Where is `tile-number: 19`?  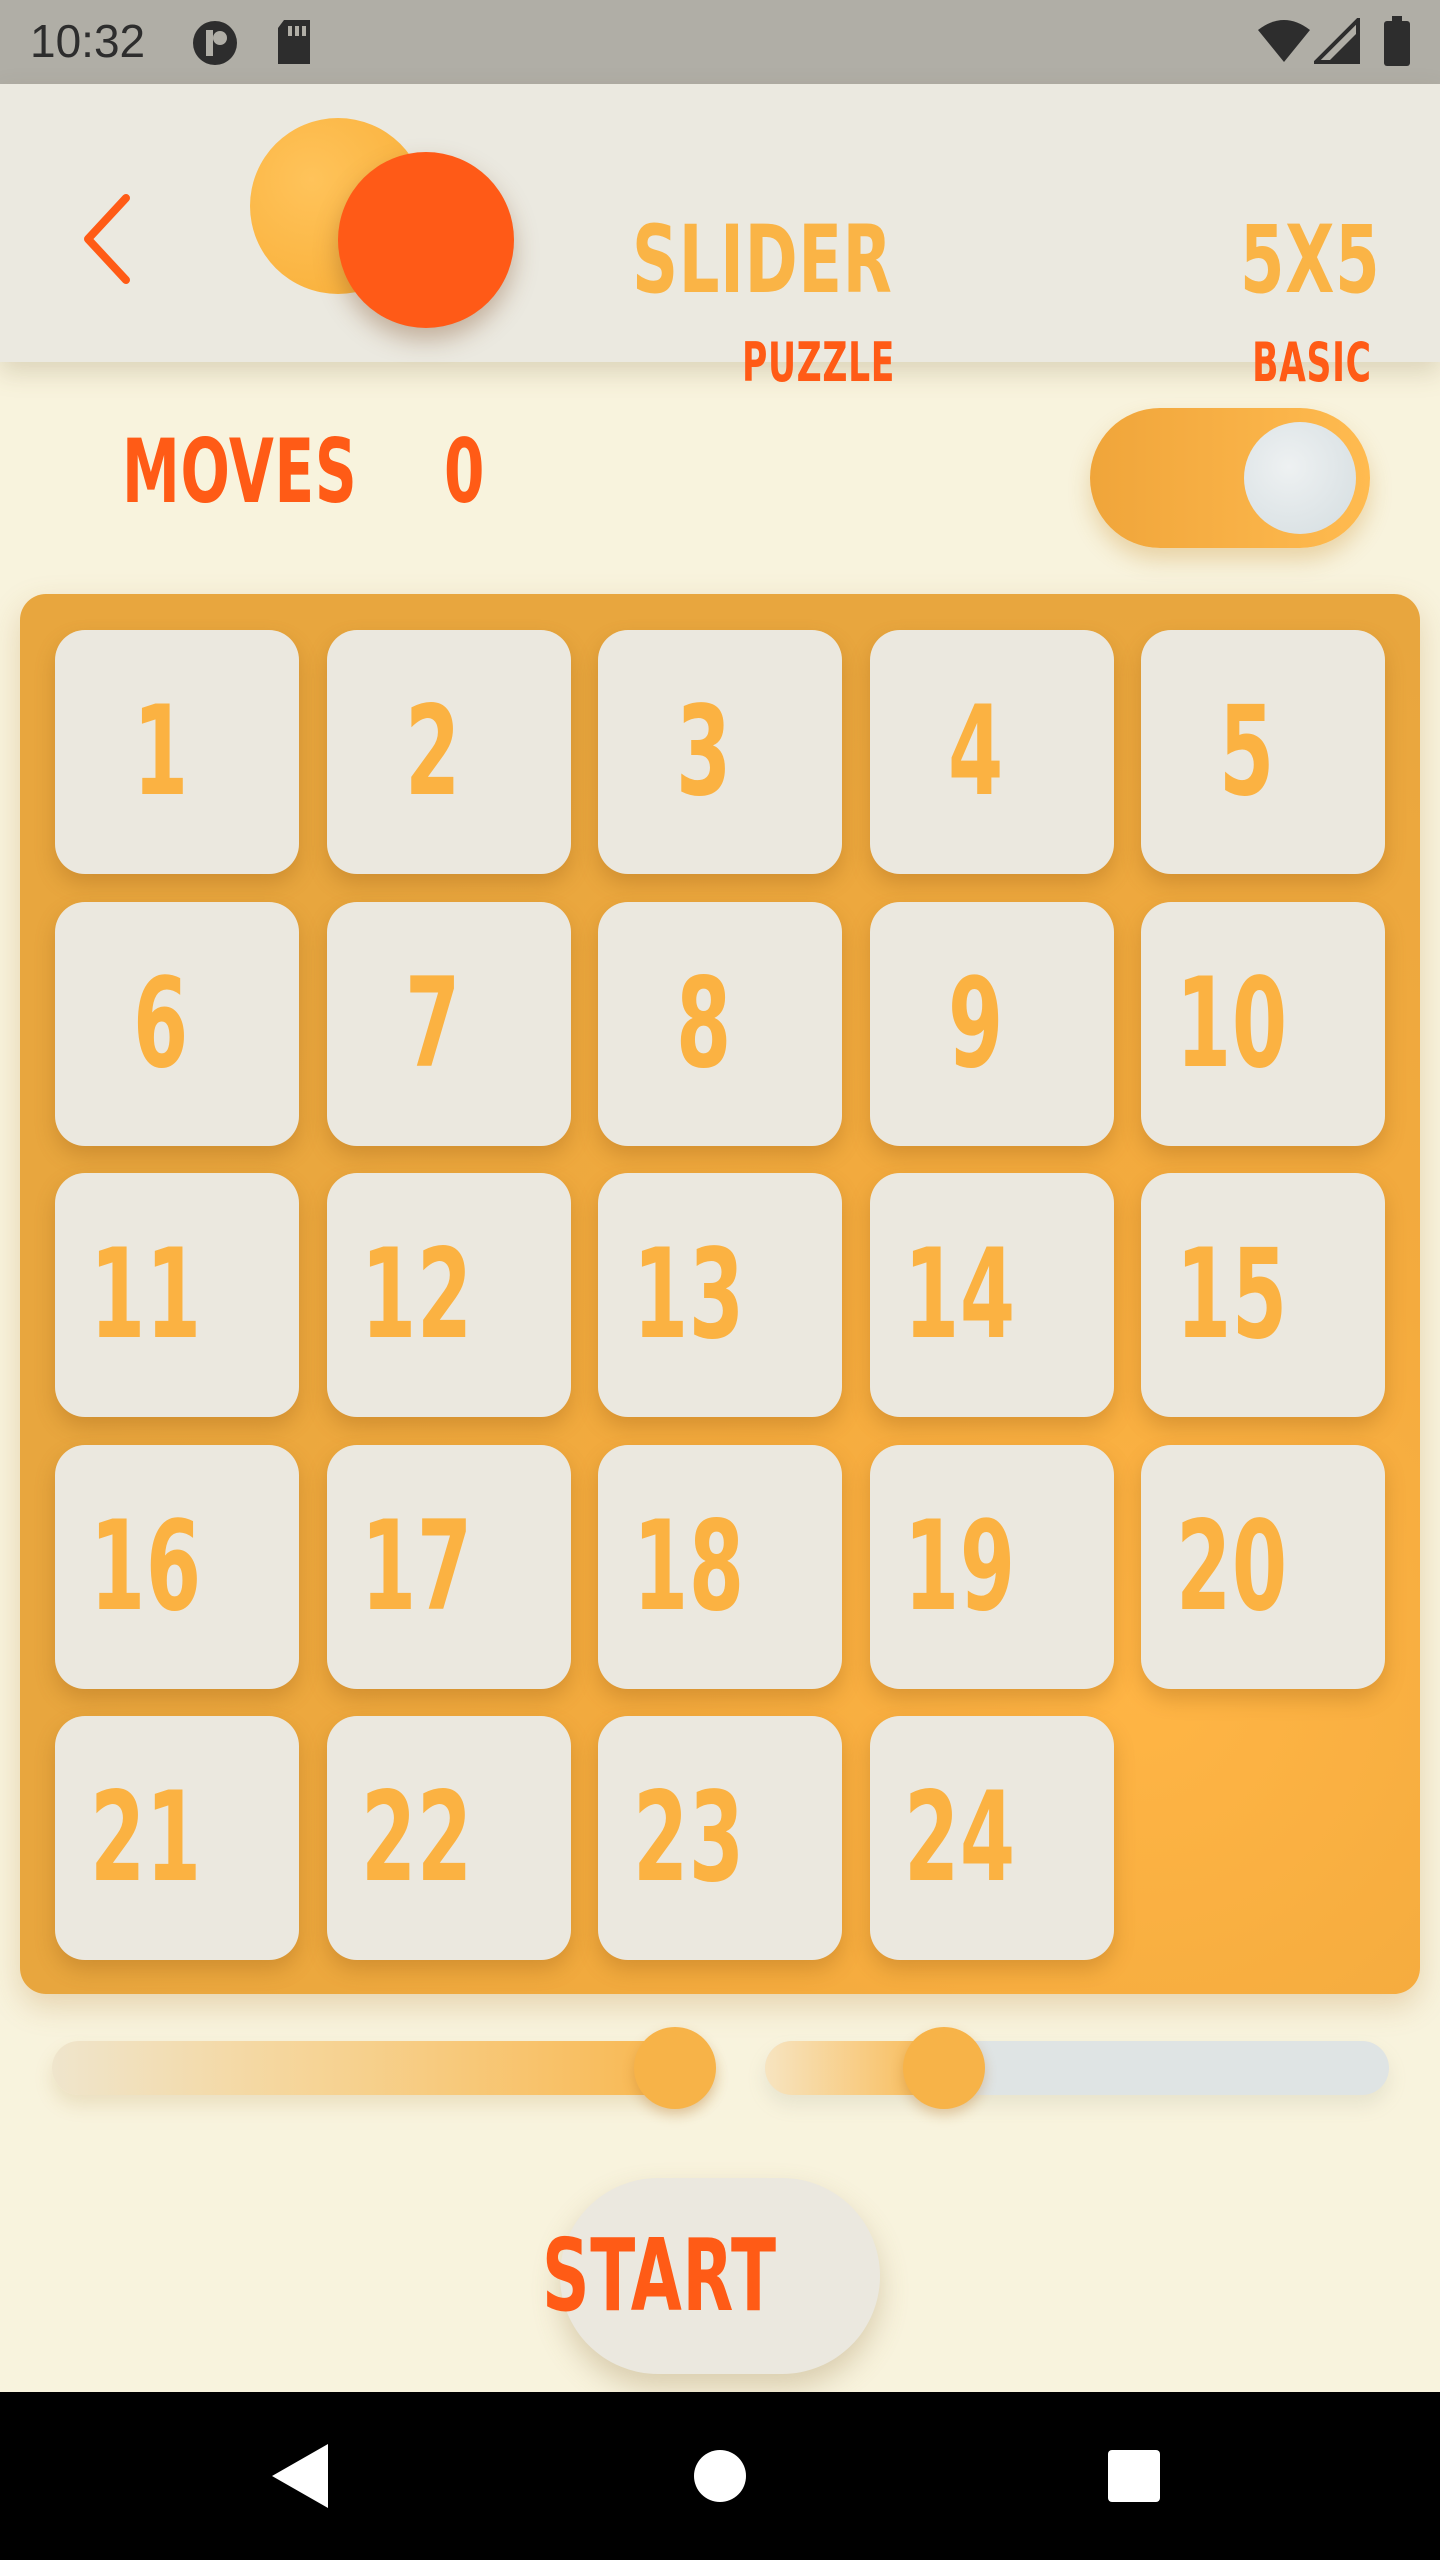
tile-number: 19 is located at coordinates (960, 1566).